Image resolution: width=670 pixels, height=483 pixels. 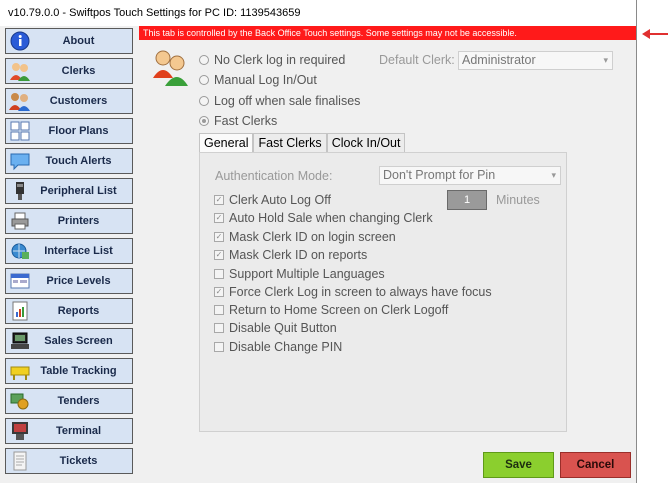 What do you see at coordinates (78, 131) in the screenshot?
I see `sidebar-item-label: Floor Plans` at bounding box center [78, 131].